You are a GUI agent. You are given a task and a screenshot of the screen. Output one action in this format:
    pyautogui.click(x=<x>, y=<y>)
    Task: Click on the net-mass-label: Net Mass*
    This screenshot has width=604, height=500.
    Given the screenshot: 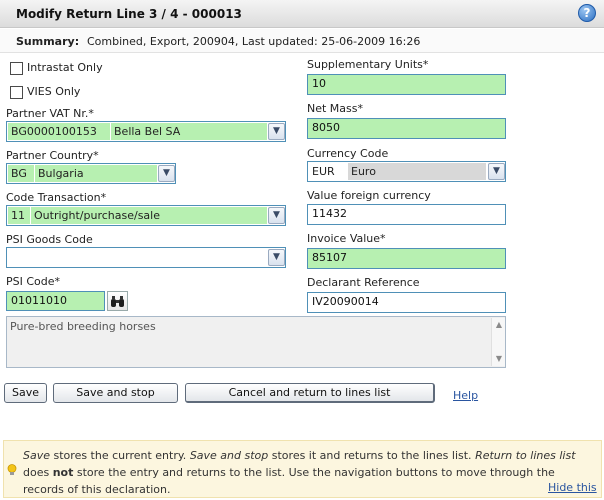 What is the action you would take?
    pyautogui.click(x=335, y=108)
    